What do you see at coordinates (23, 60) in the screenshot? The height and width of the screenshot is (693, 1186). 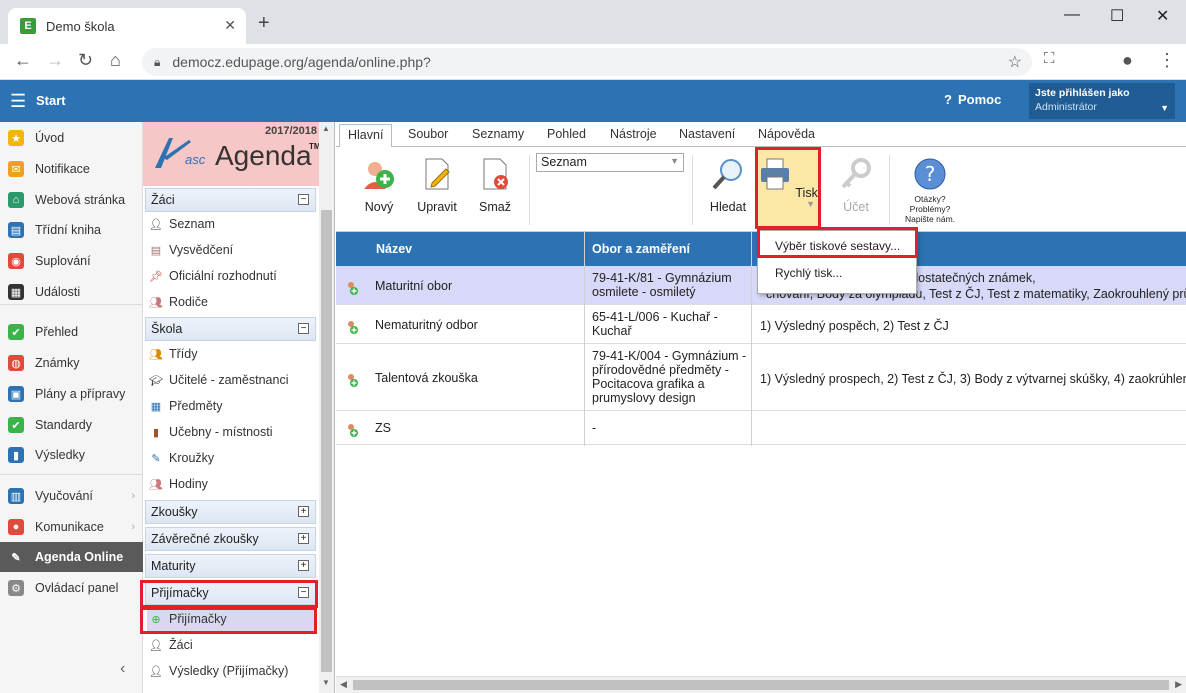 I see `back-icon: ←` at bounding box center [23, 60].